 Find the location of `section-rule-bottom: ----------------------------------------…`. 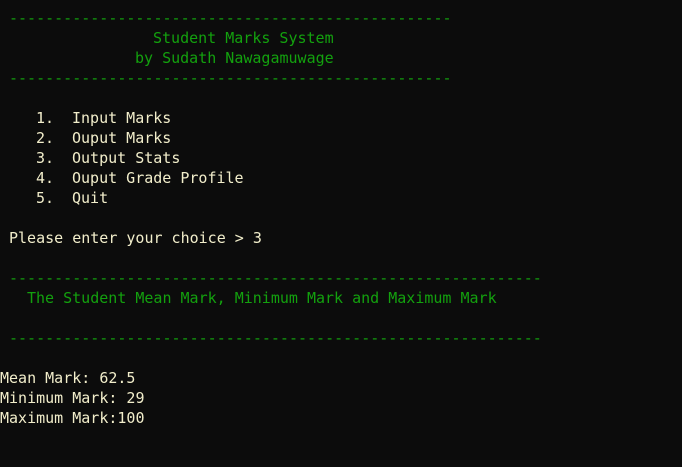

section-rule-bottom: ----------------------------------------… is located at coordinates (275, 338).